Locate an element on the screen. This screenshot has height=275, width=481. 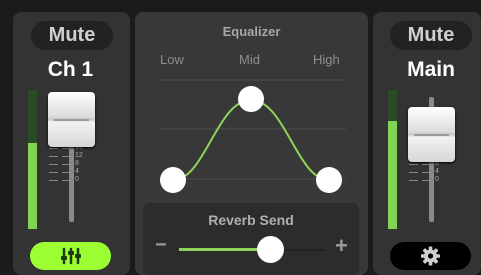
mute-button-main: Mute is located at coordinates (431, 35).